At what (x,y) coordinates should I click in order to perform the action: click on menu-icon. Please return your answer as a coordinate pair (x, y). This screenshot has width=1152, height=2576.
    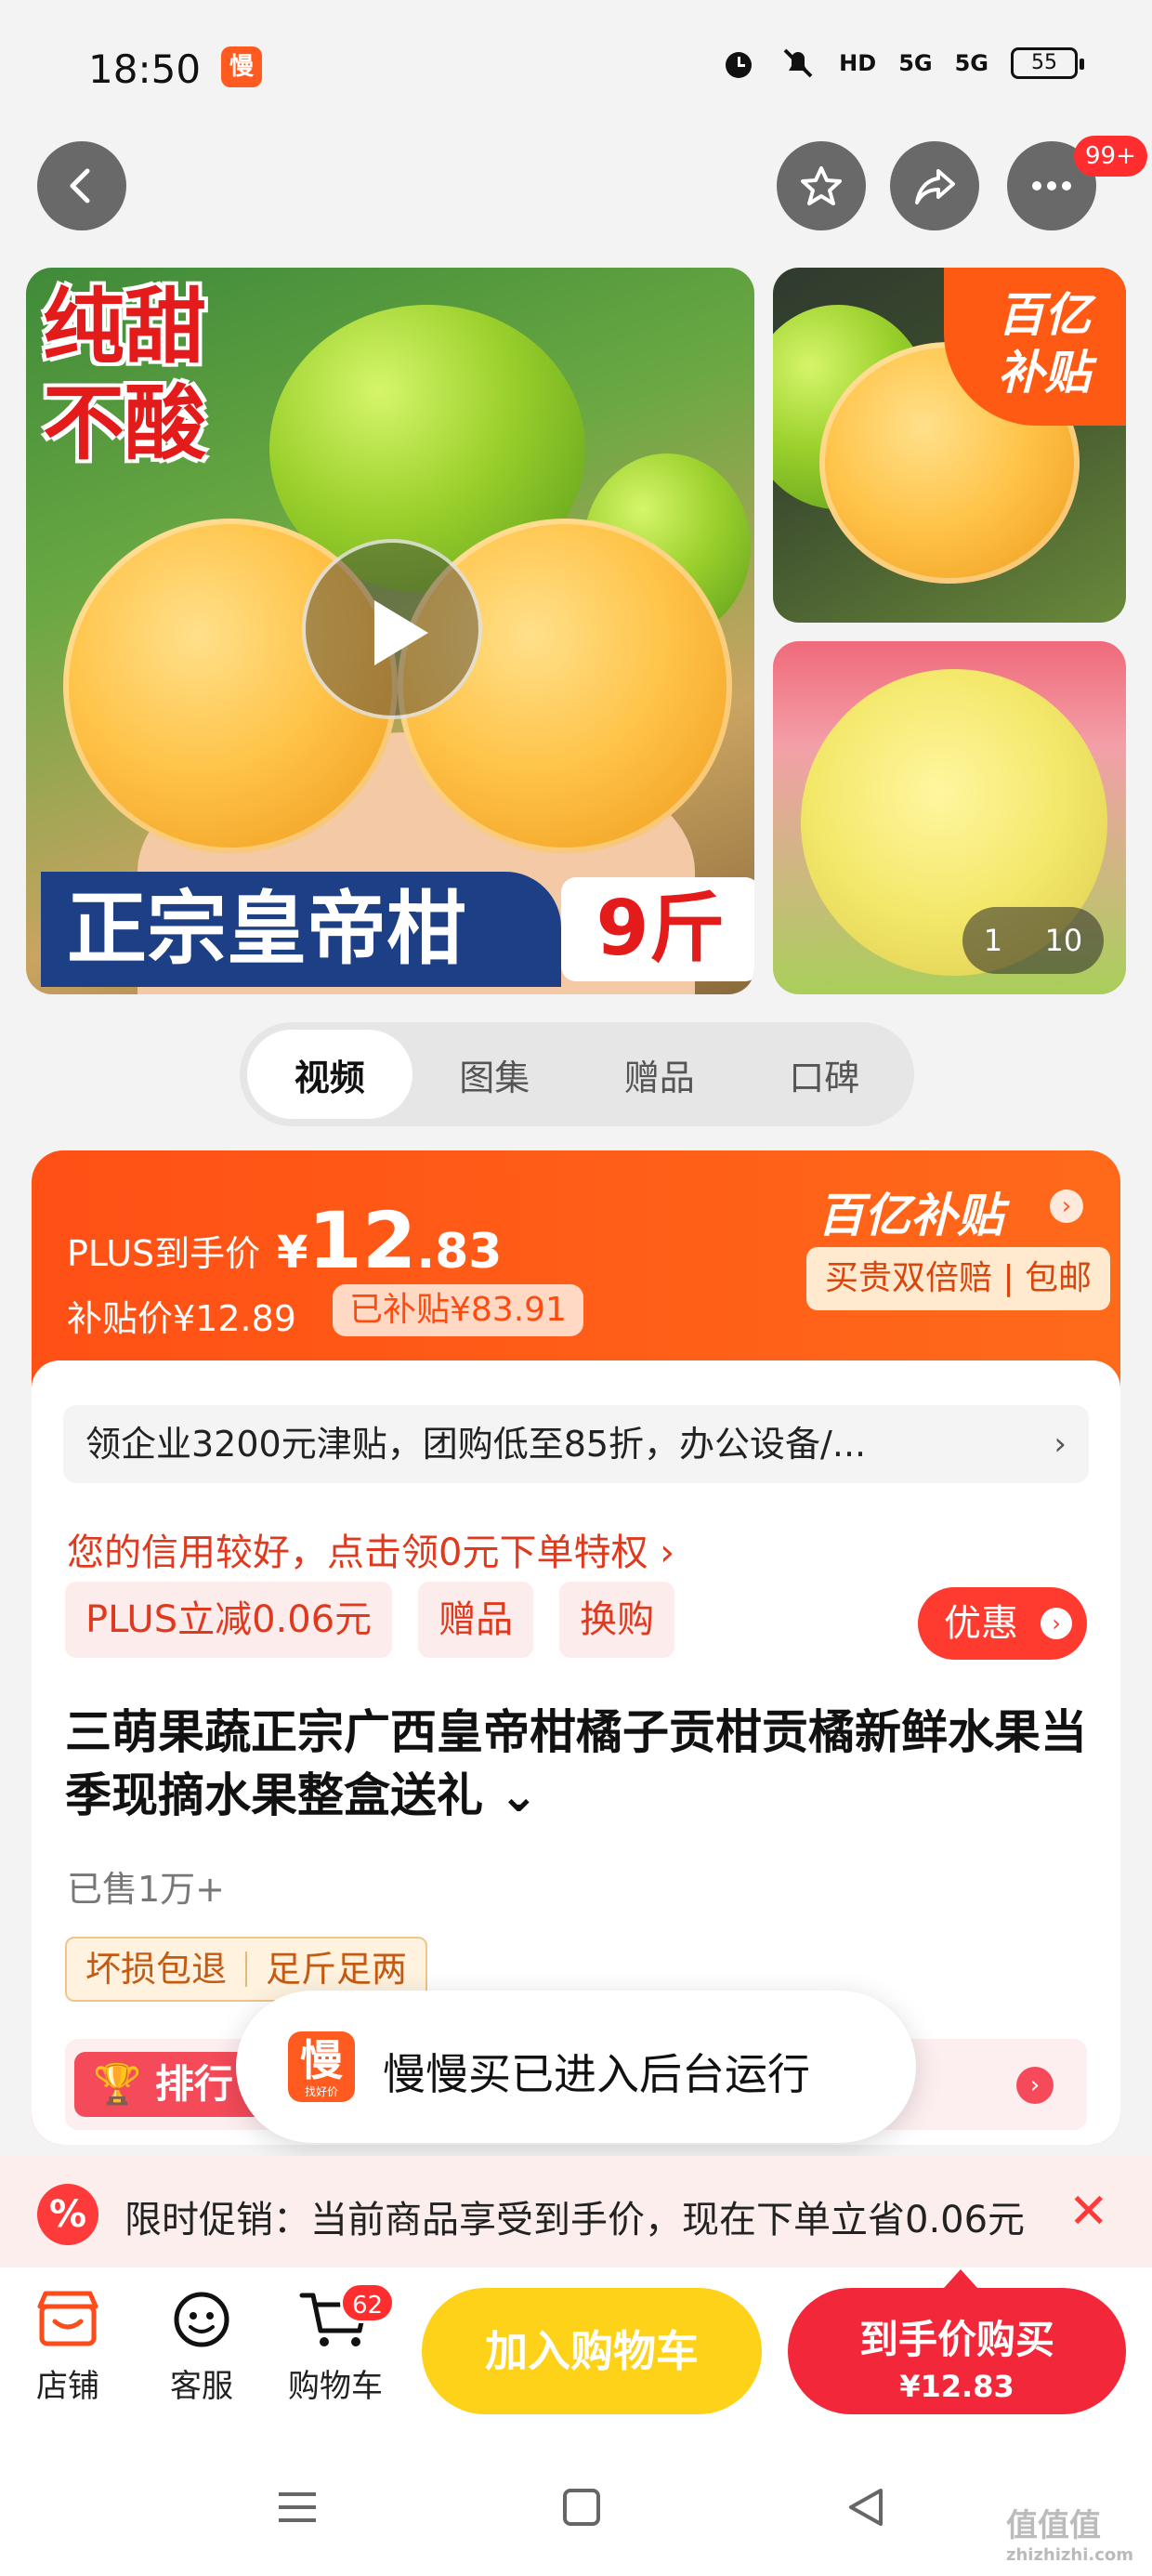
    Looking at the image, I should click on (297, 2507).